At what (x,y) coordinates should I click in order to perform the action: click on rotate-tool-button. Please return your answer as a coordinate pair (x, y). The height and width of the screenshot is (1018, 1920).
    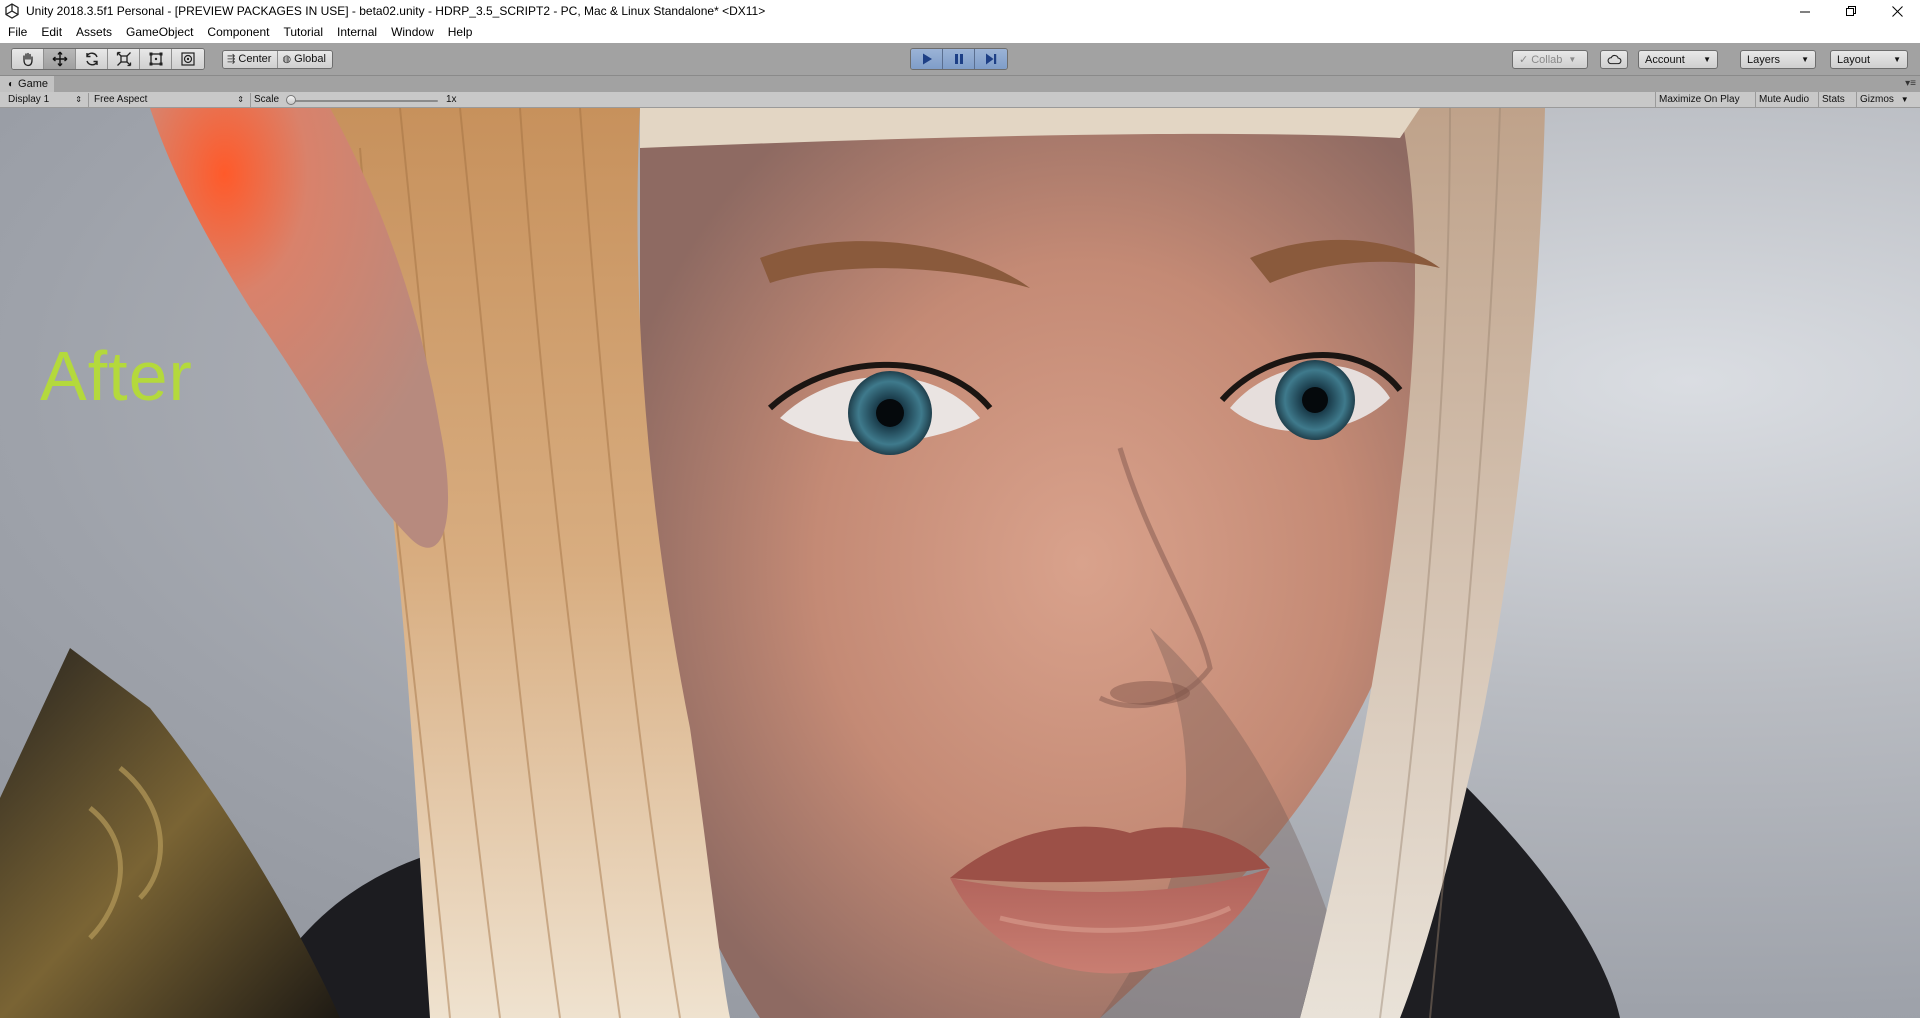
    Looking at the image, I should click on (92, 59).